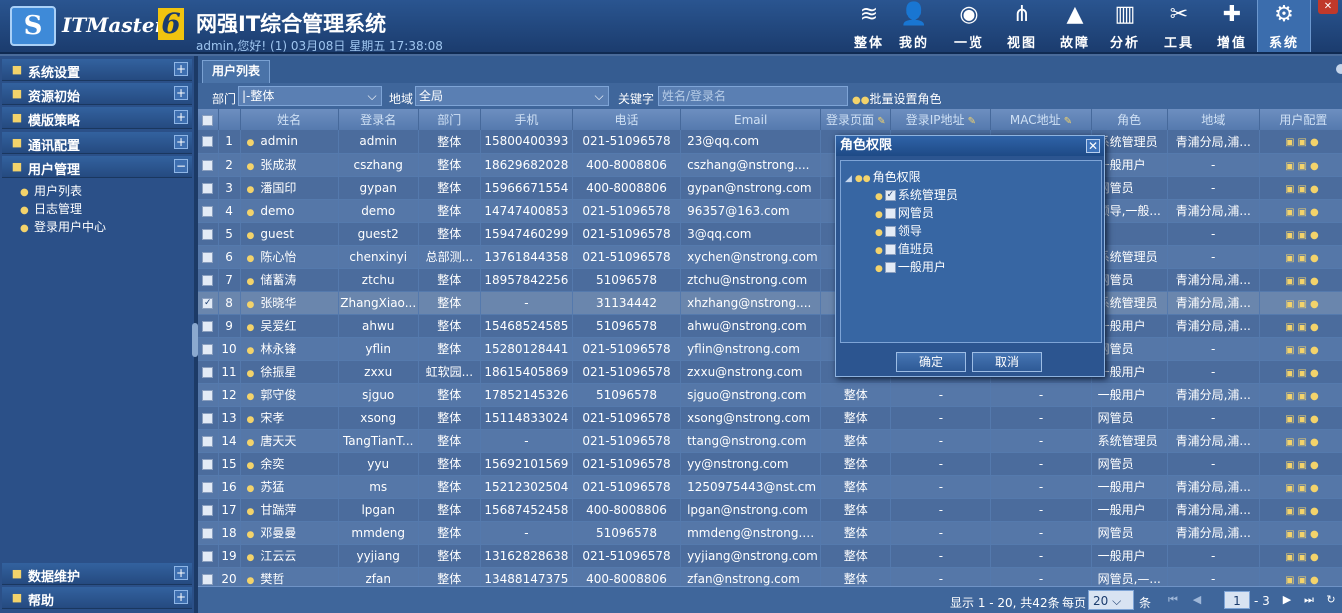 The width and height of the screenshot is (1342, 613). Describe the element at coordinates (1328, 7) in the screenshot. I see `window-close-icon: ✕` at that location.